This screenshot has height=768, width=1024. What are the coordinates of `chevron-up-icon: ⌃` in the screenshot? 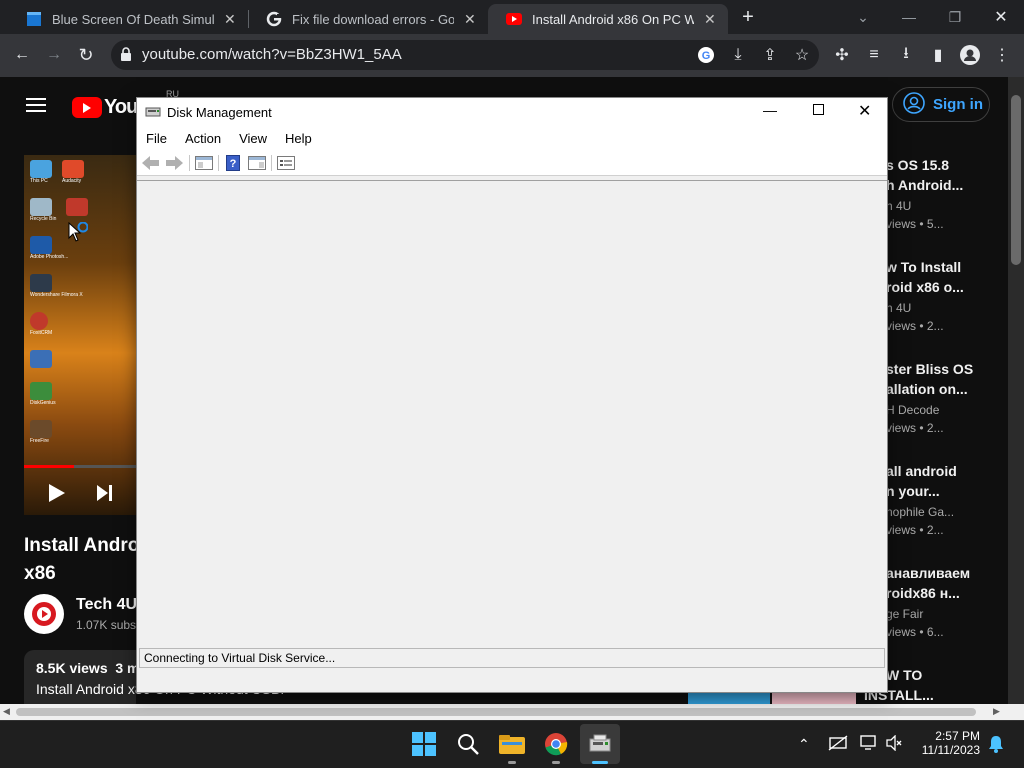 It's located at (804, 744).